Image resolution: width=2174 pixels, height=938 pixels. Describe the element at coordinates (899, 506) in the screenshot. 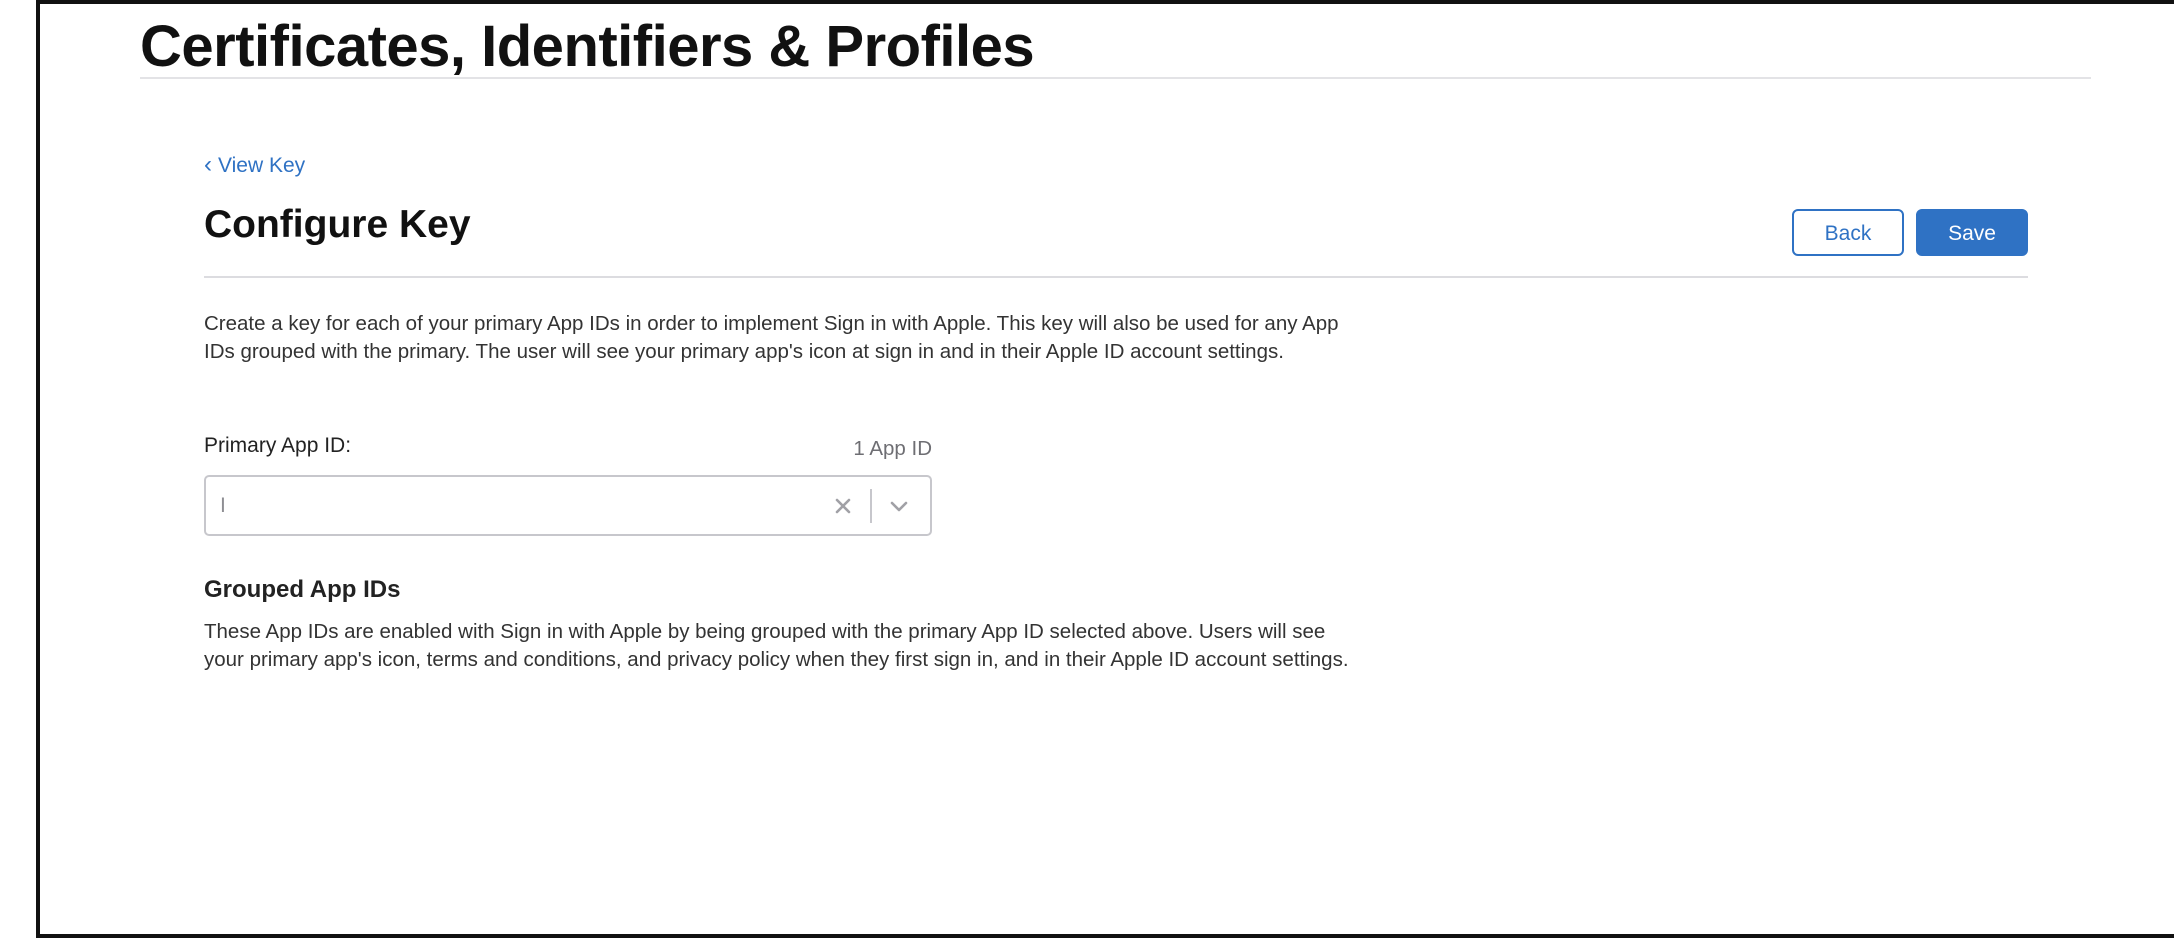

I see `chevron-down-icon` at that location.